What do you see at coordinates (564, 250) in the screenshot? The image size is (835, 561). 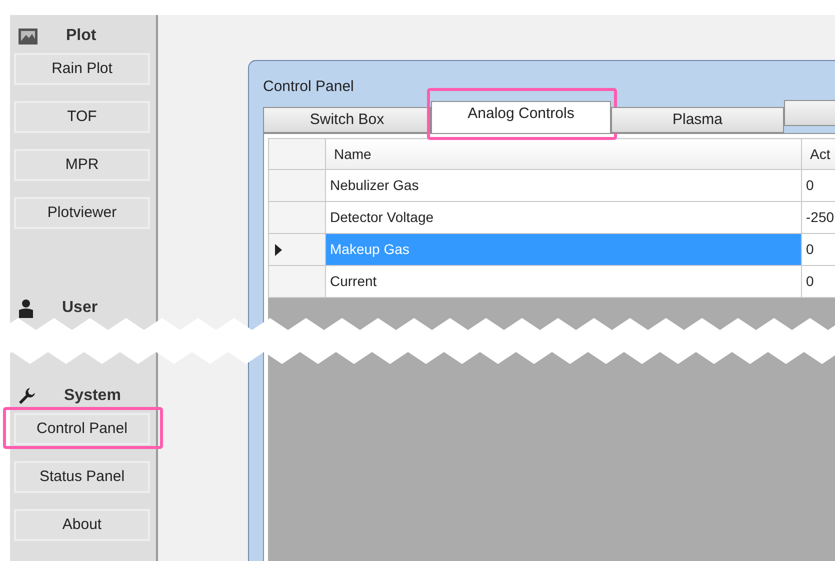 I see `table-cell: Makeup Gas` at bounding box center [564, 250].